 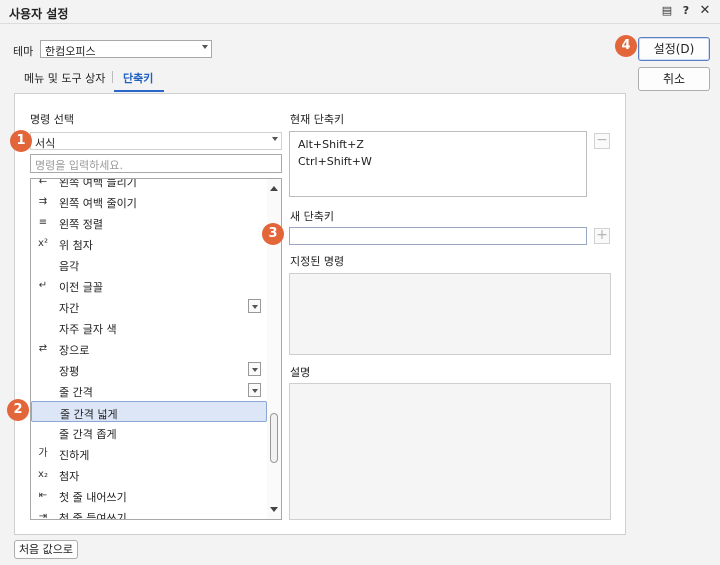 I want to click on command-label: 줄 간격 넓게, so click(x=89, y=414).